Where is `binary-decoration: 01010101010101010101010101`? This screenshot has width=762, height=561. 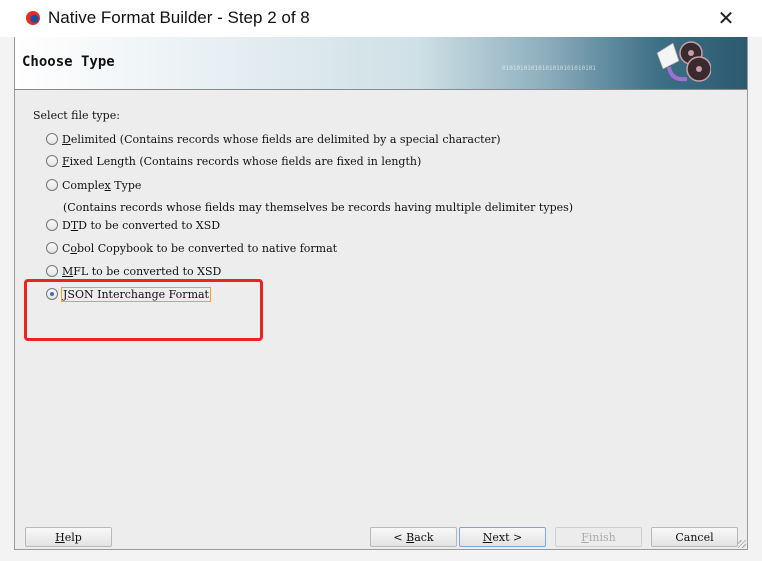 binary-decoration: 01010101010101010101010101 is located at coordinates (549, 68).